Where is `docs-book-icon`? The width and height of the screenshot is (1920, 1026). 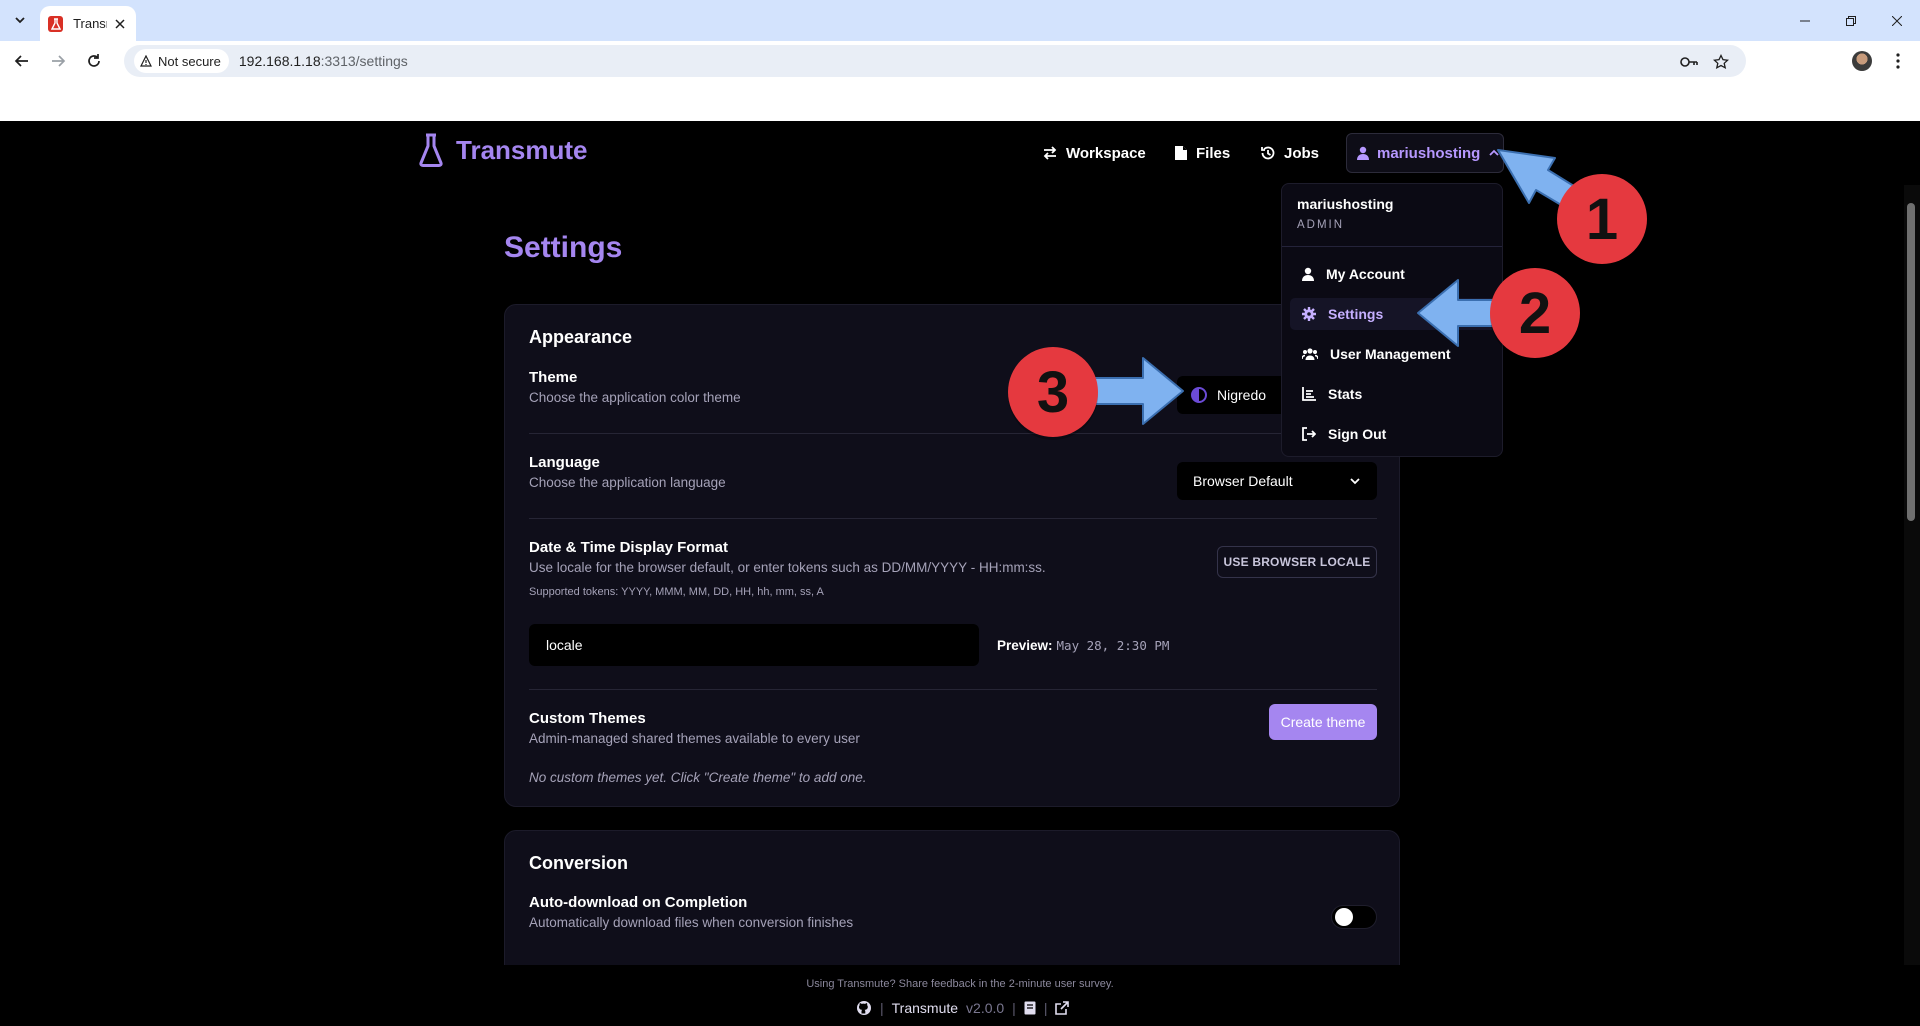
docs-book-icon is located at coordinates (1030, 1008).